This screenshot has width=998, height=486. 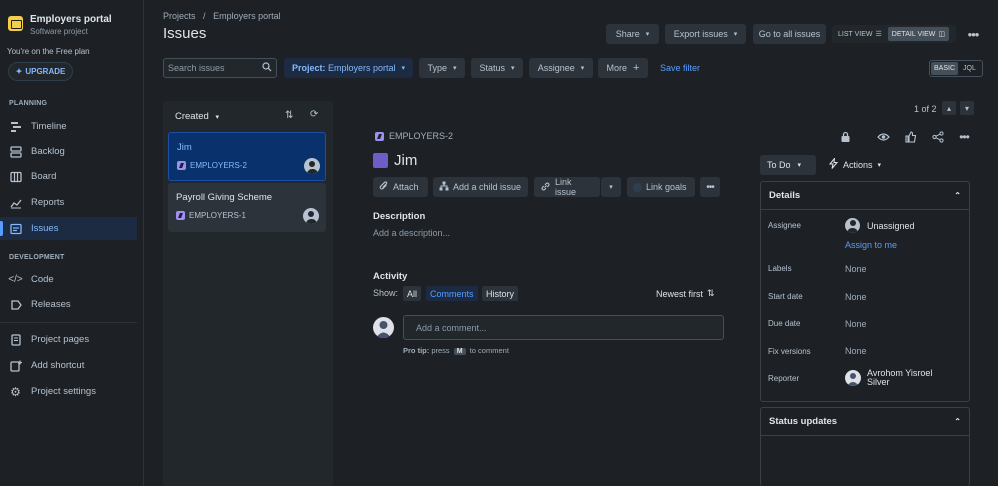 What do you see at coordinates (856, 297) in the screenshot?
I see `start-date-value: None` at bounding box center [856, 297].